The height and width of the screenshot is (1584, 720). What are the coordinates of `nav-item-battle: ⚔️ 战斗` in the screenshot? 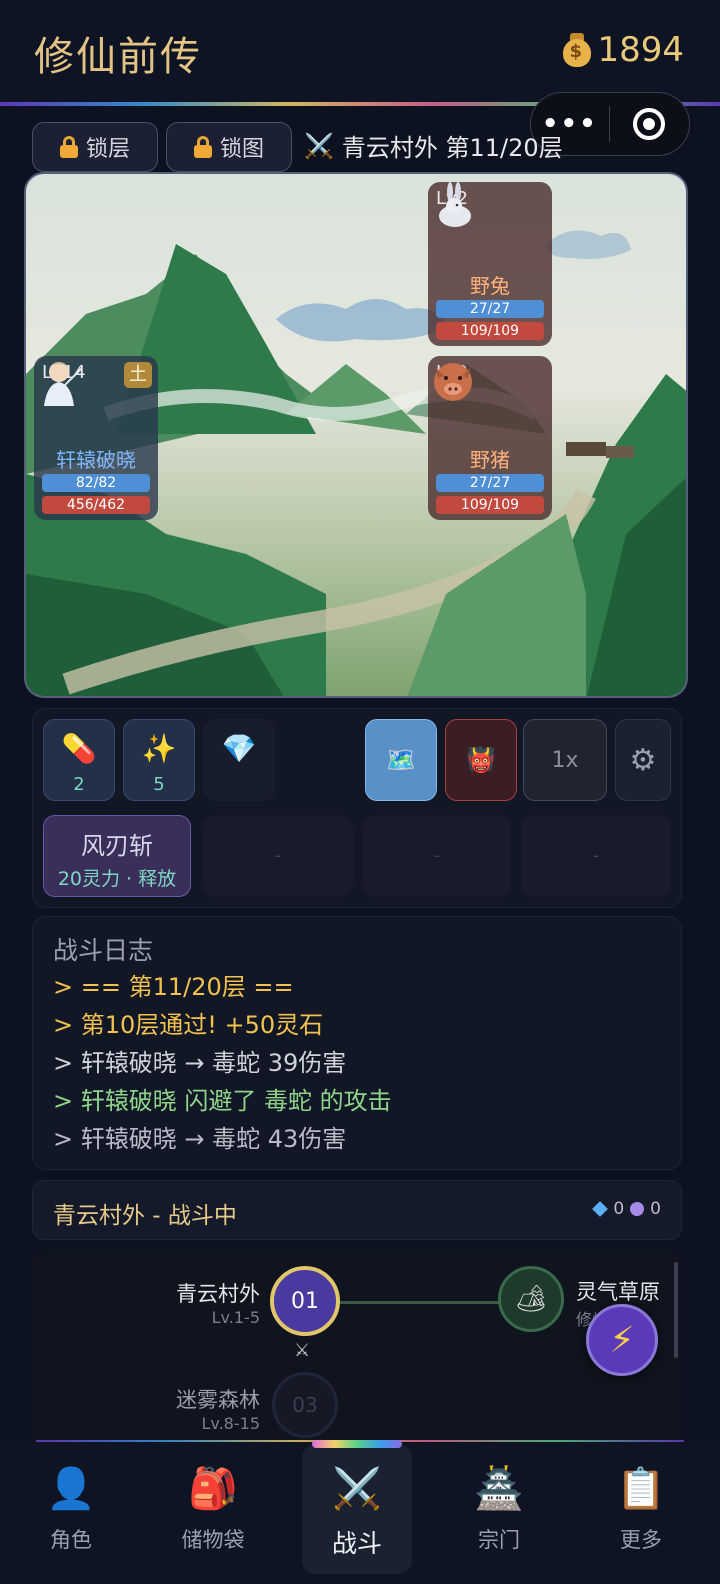 It's located at (357, 1515).